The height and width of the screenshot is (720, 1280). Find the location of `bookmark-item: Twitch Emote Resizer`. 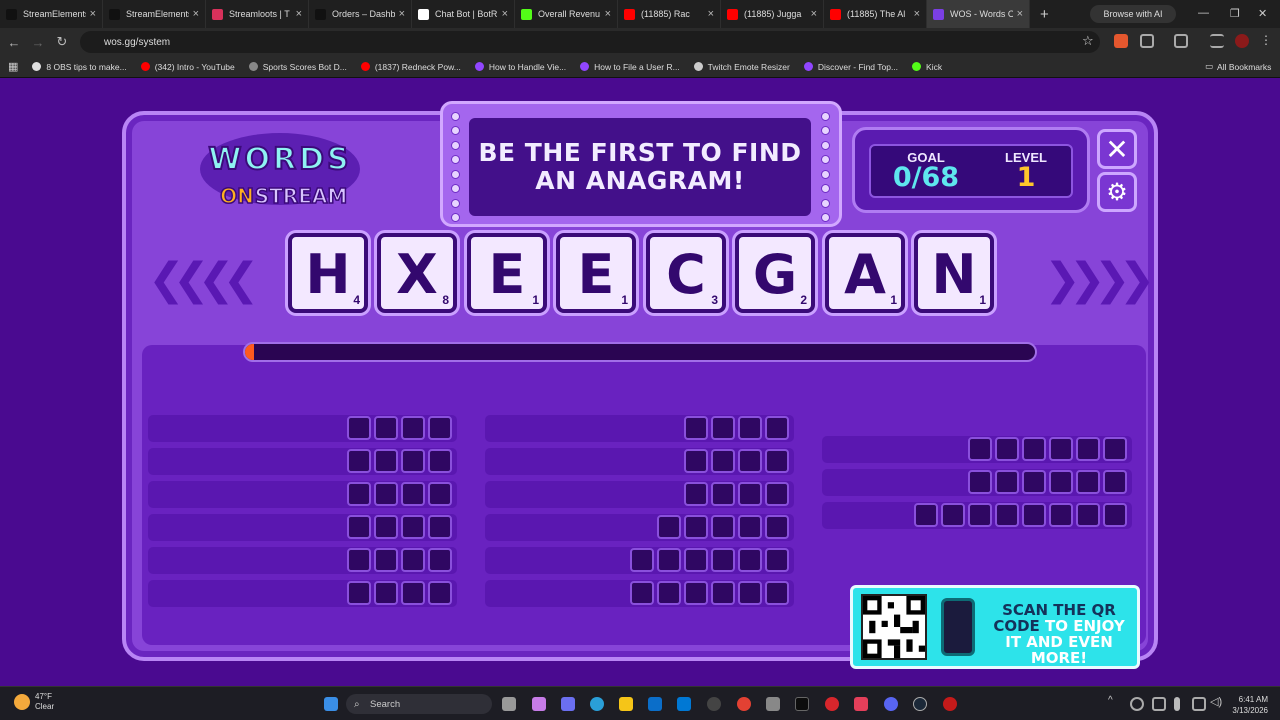

bookmark-item: Twitch Emote Resizer is located at coordinates (741, 67).